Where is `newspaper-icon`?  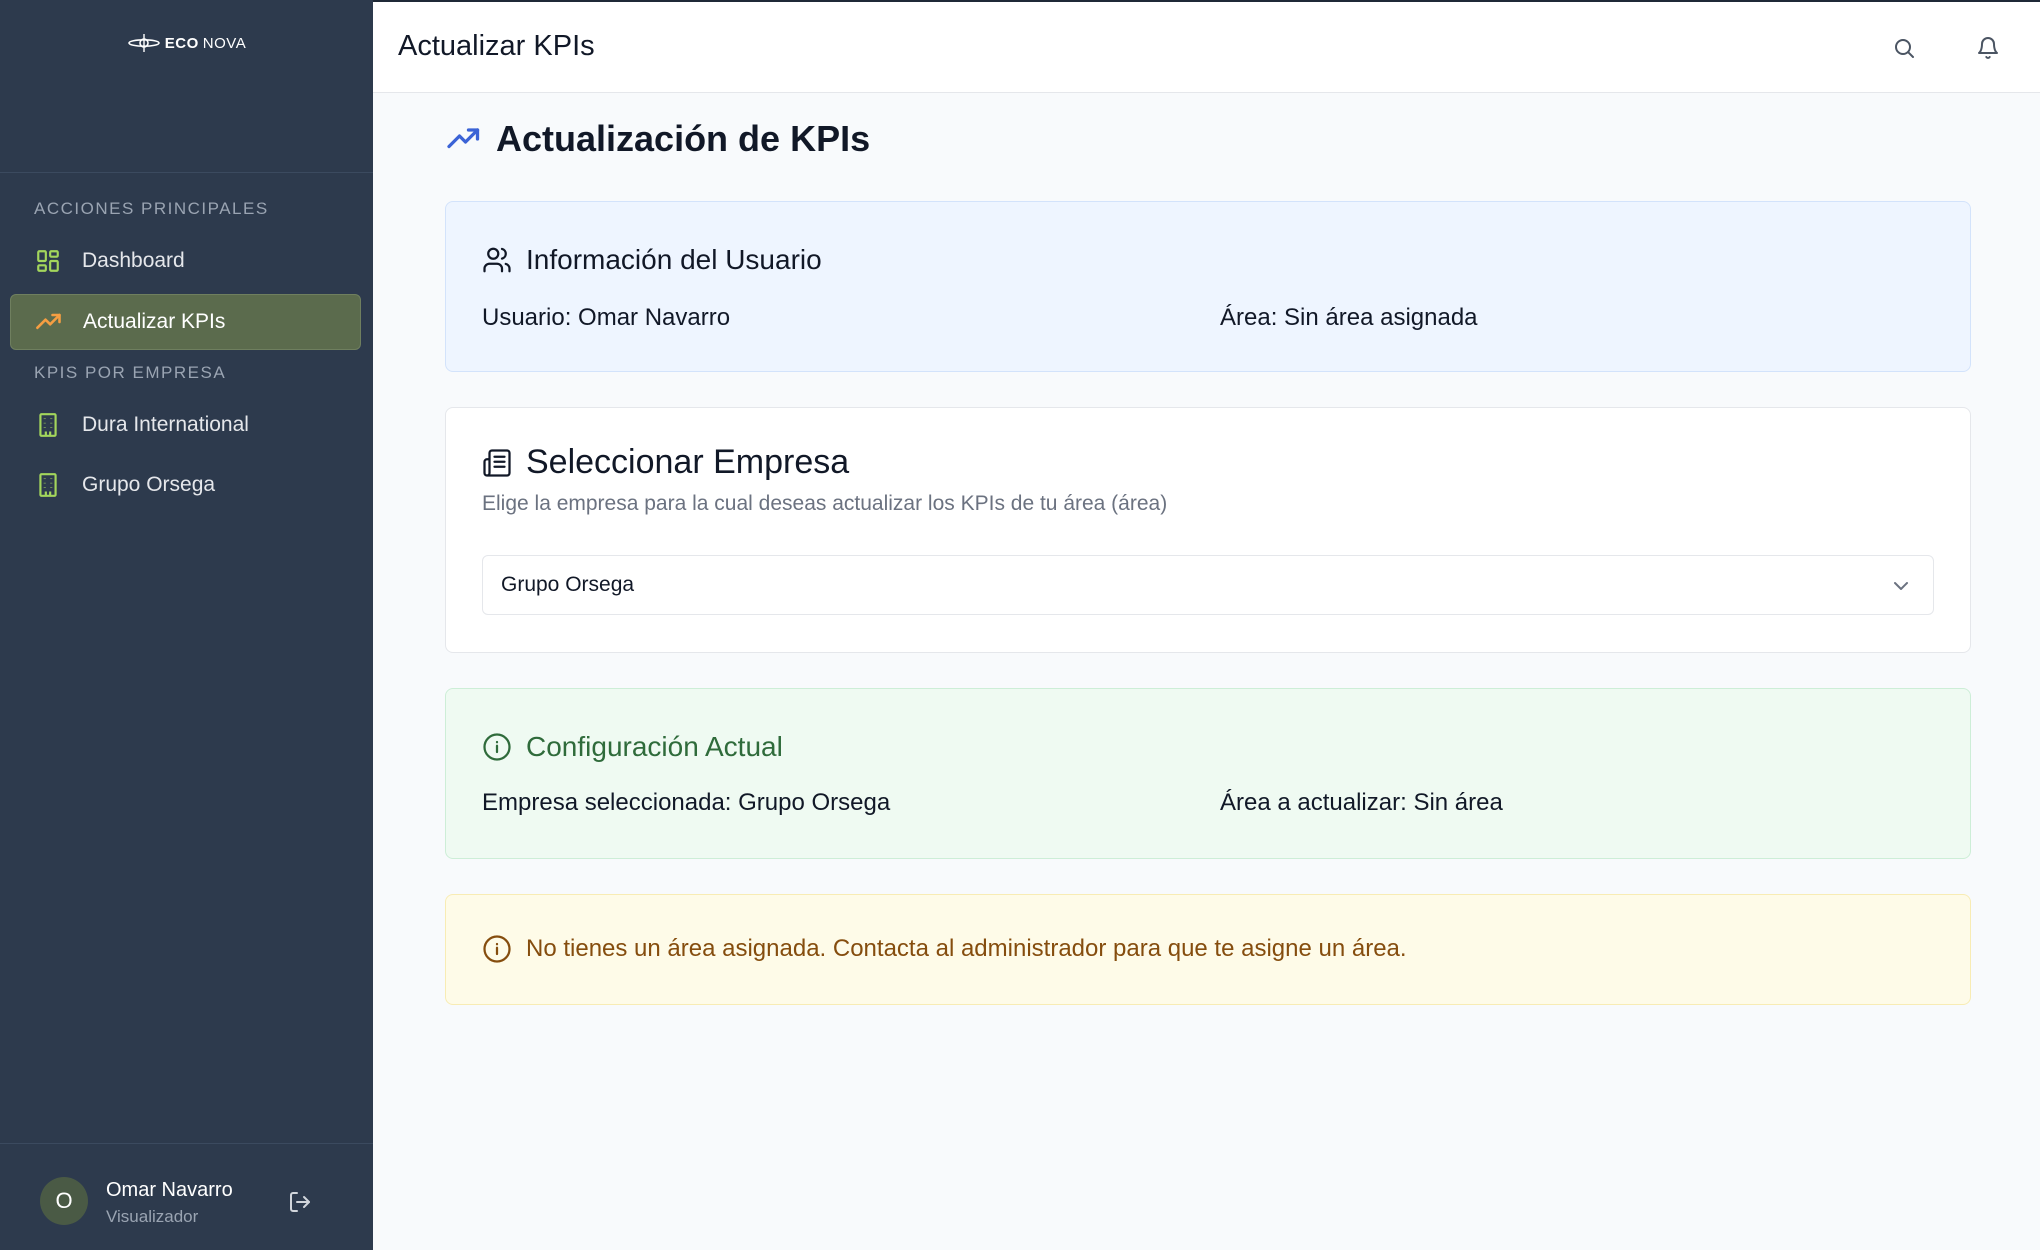
newspaper-icon is located at coordinates (497, 462).